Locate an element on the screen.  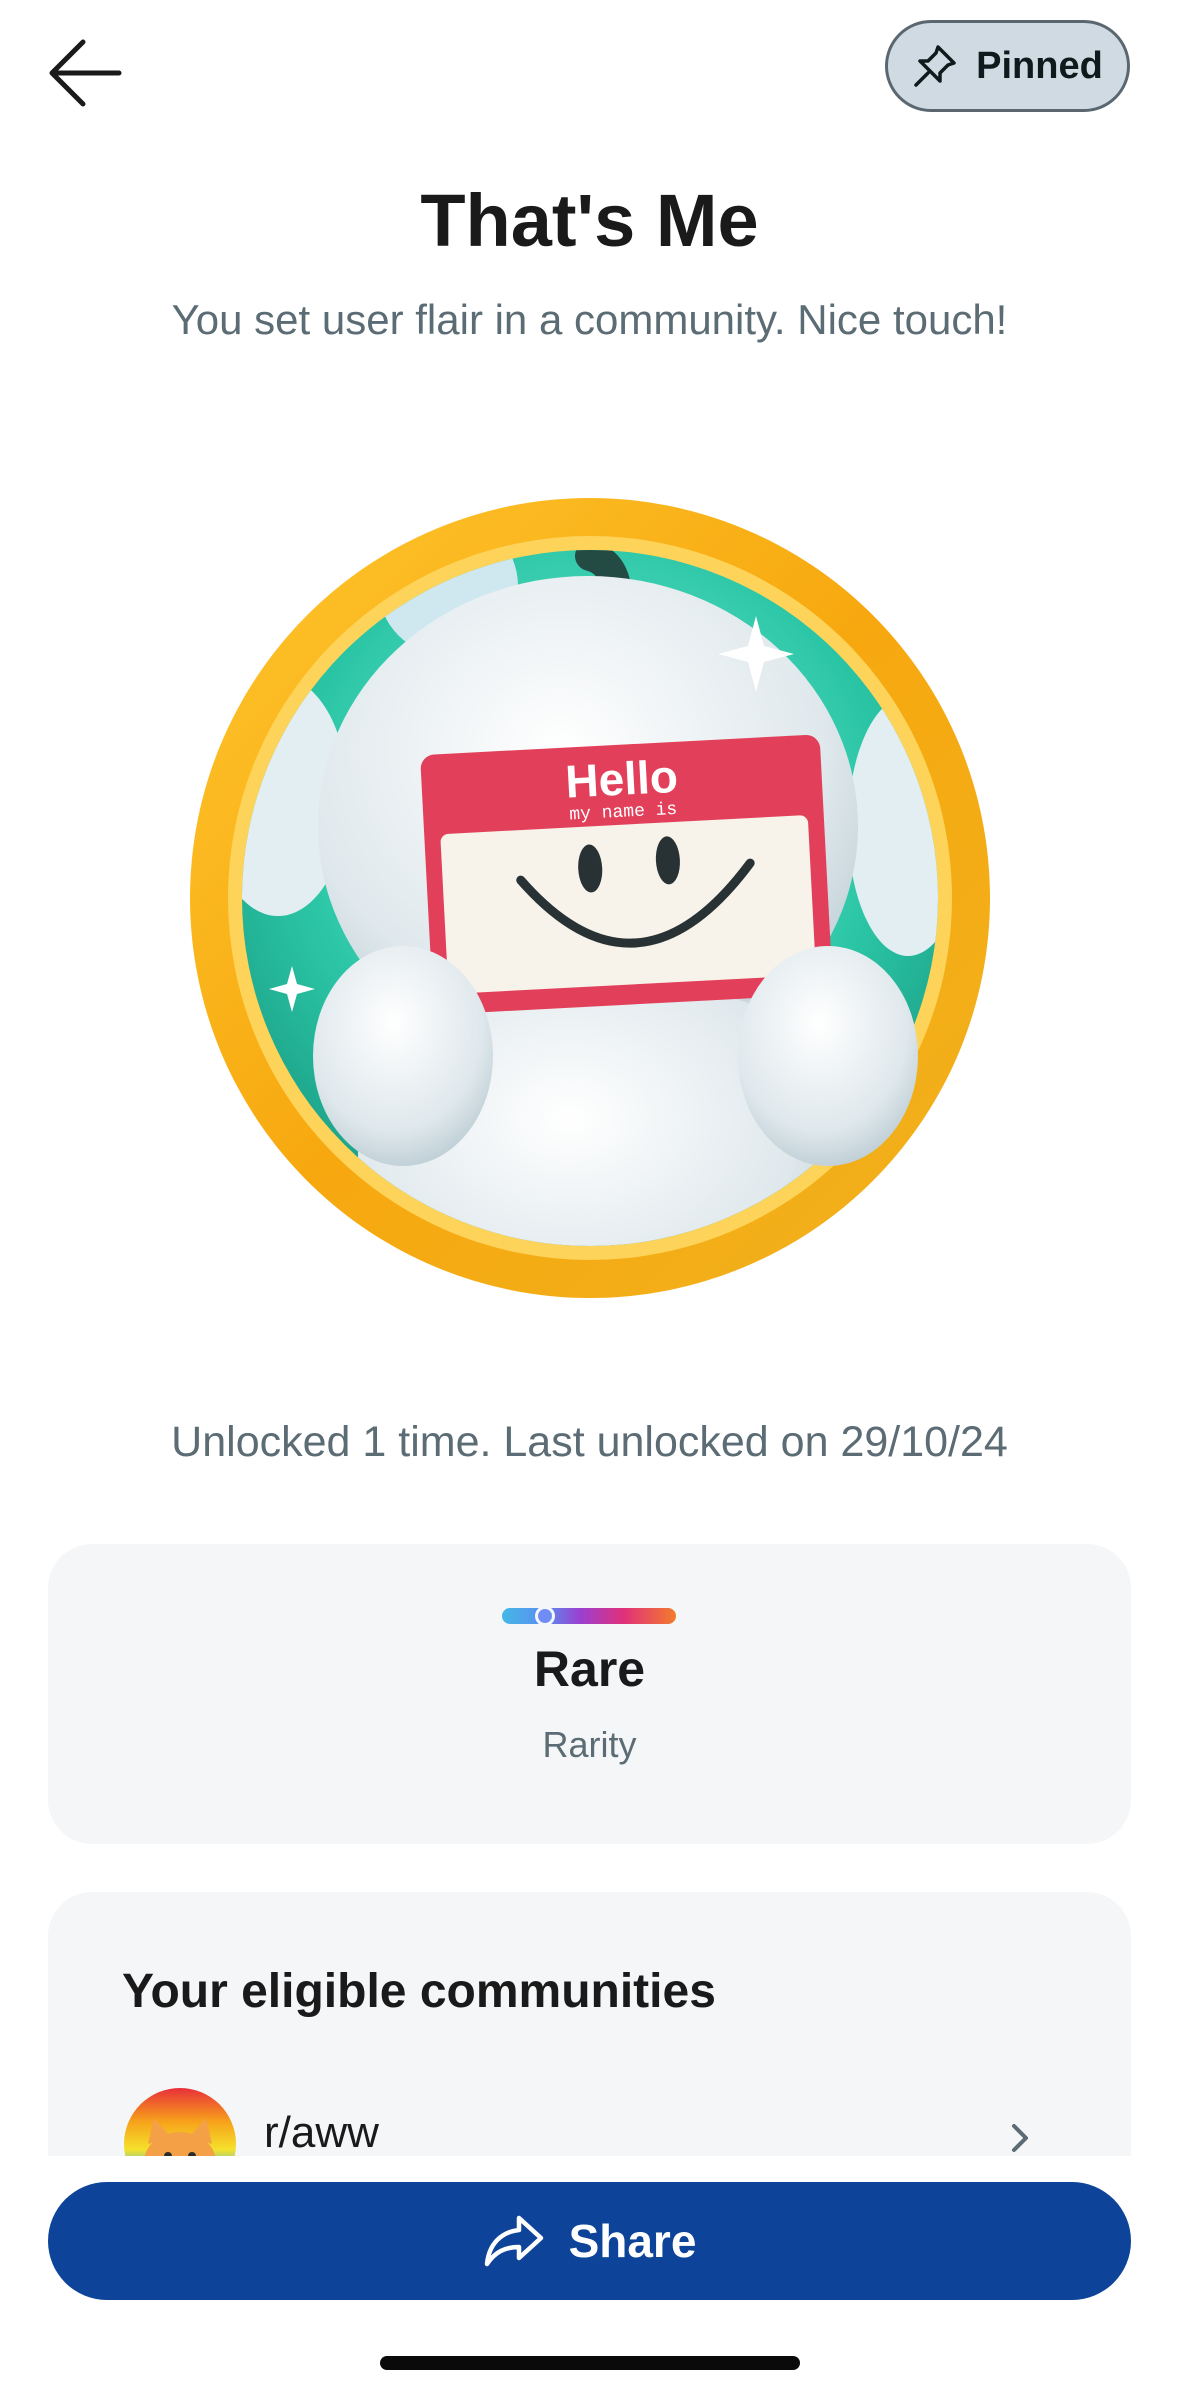
eligible-communities-title: Your eligible communities is located at coordinates (419, 1991).